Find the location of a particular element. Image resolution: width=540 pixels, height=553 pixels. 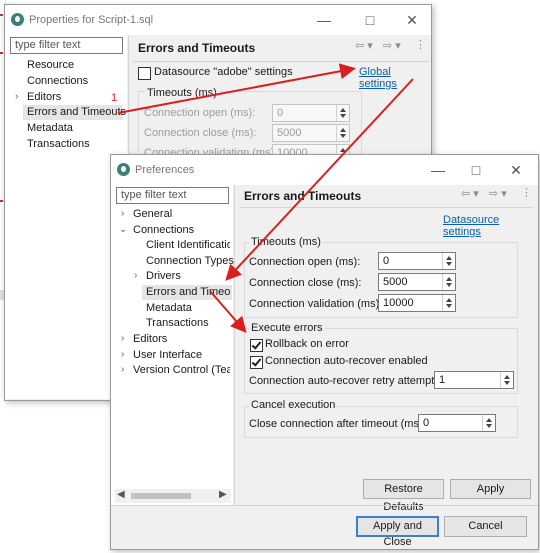

arrow-to-execute-errors is located at coordinates (228, 312).